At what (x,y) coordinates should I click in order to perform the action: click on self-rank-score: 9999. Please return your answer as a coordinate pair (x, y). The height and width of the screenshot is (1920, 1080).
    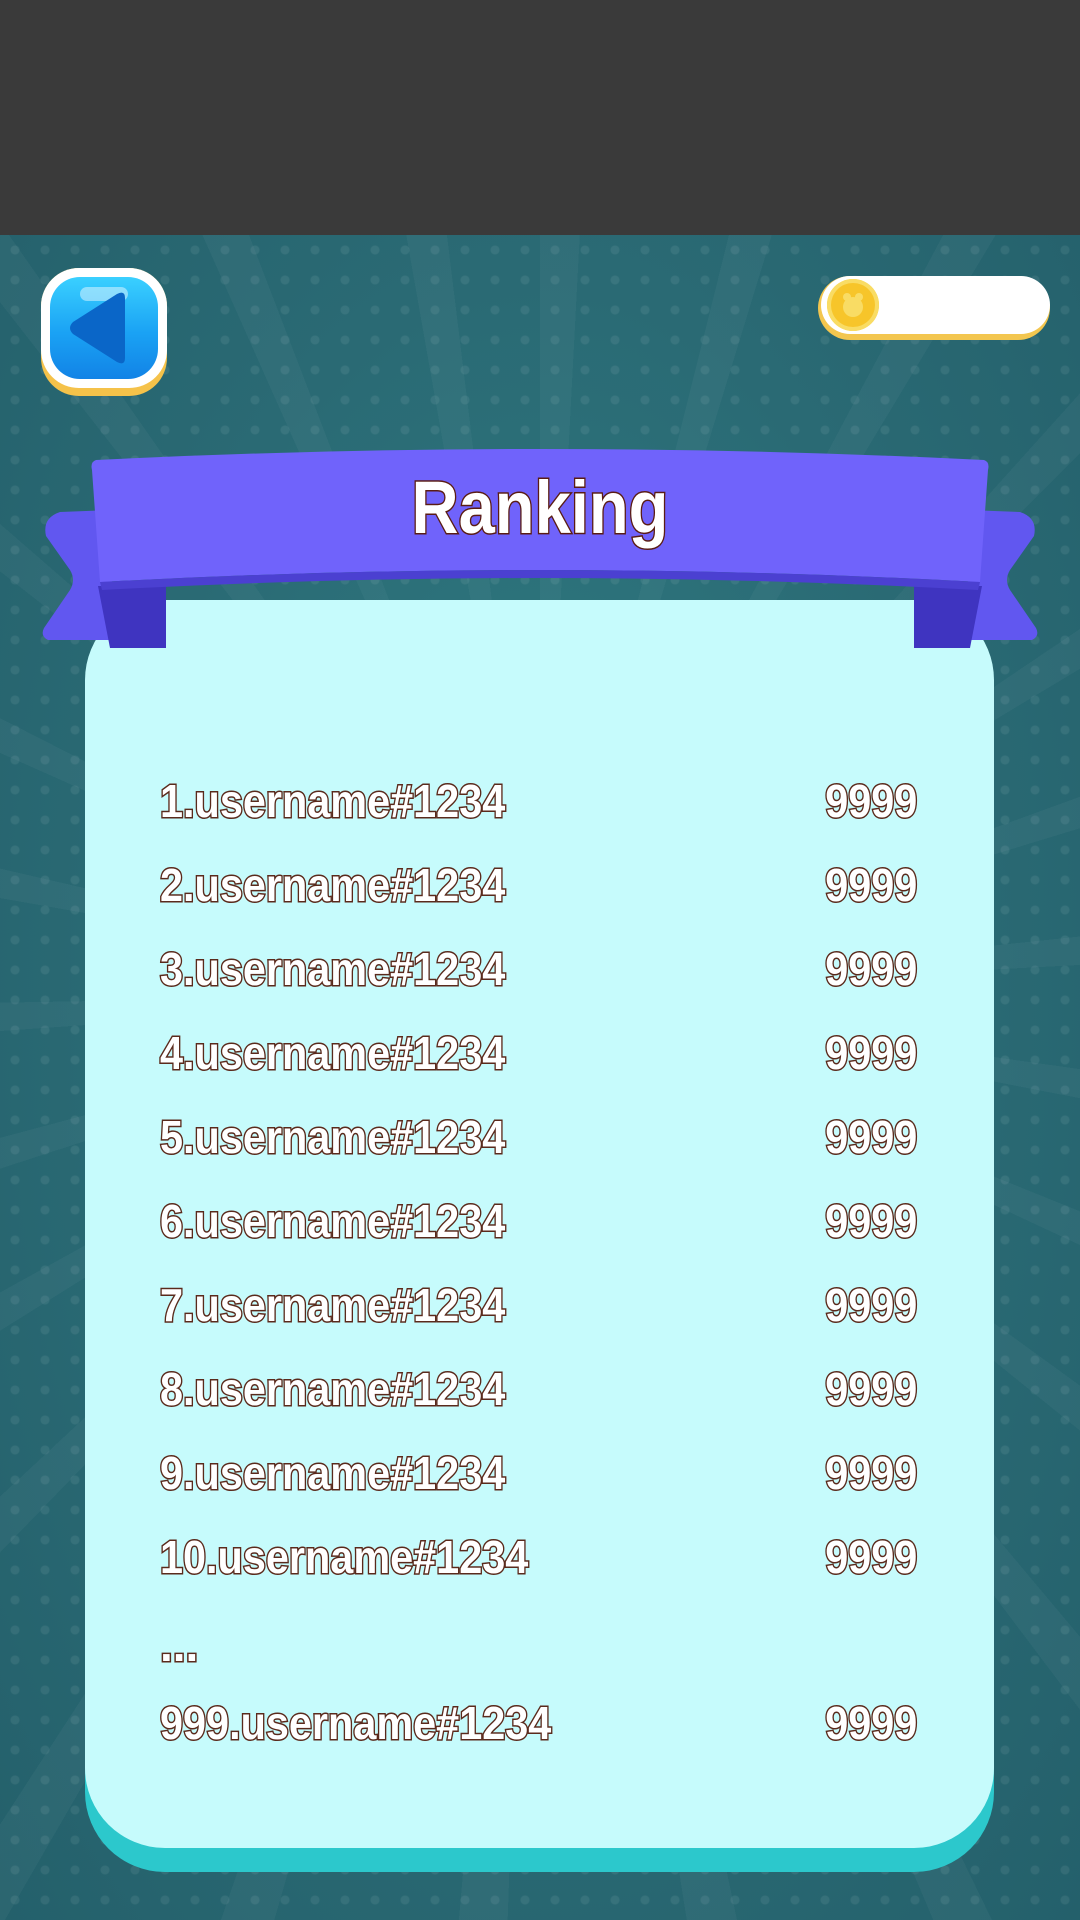
    Looking at the image, I should click on (871, 1723).